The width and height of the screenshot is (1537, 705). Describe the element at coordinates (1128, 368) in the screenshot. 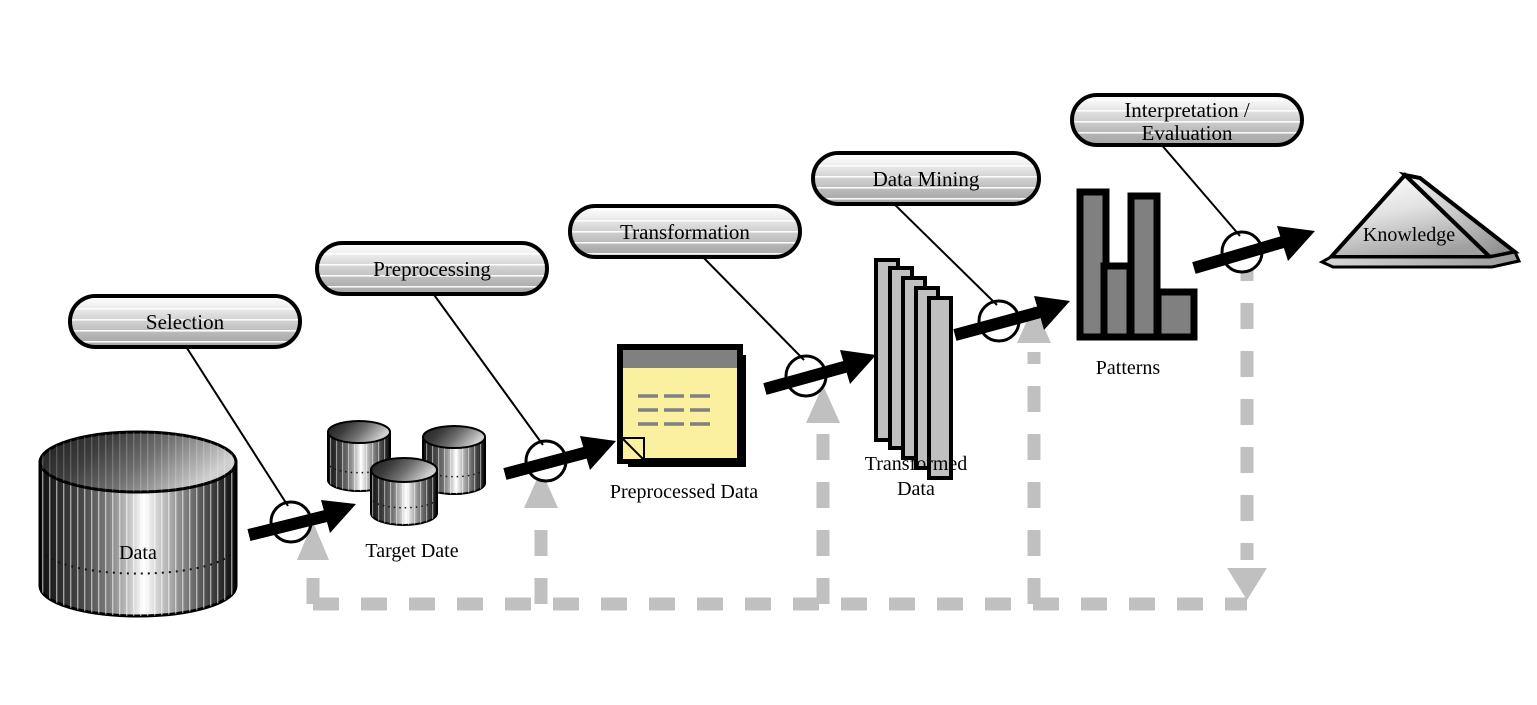

I see `patterns-label: Patterns` at that location.